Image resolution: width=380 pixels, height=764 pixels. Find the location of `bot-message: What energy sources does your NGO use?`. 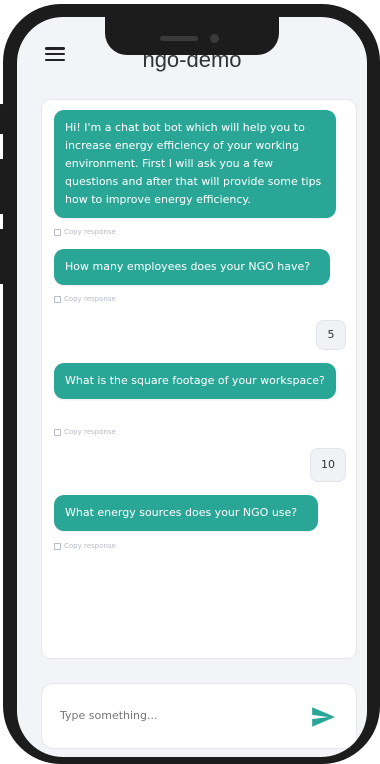

bot-message: What energy sources does your NGO use? is located at coordinates (186, 513).